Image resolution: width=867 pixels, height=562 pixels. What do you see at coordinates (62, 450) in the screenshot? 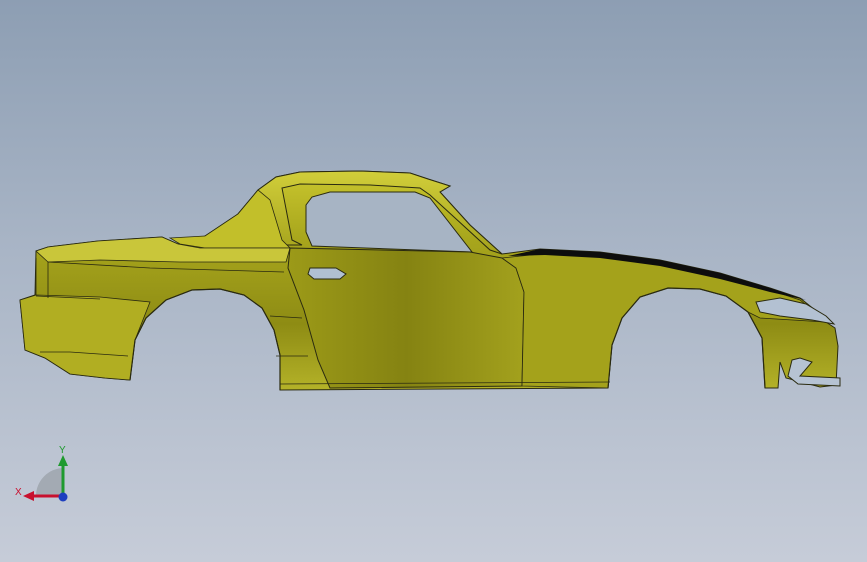
I see `triad-y-label: Y` at bounding box center [62, 450].